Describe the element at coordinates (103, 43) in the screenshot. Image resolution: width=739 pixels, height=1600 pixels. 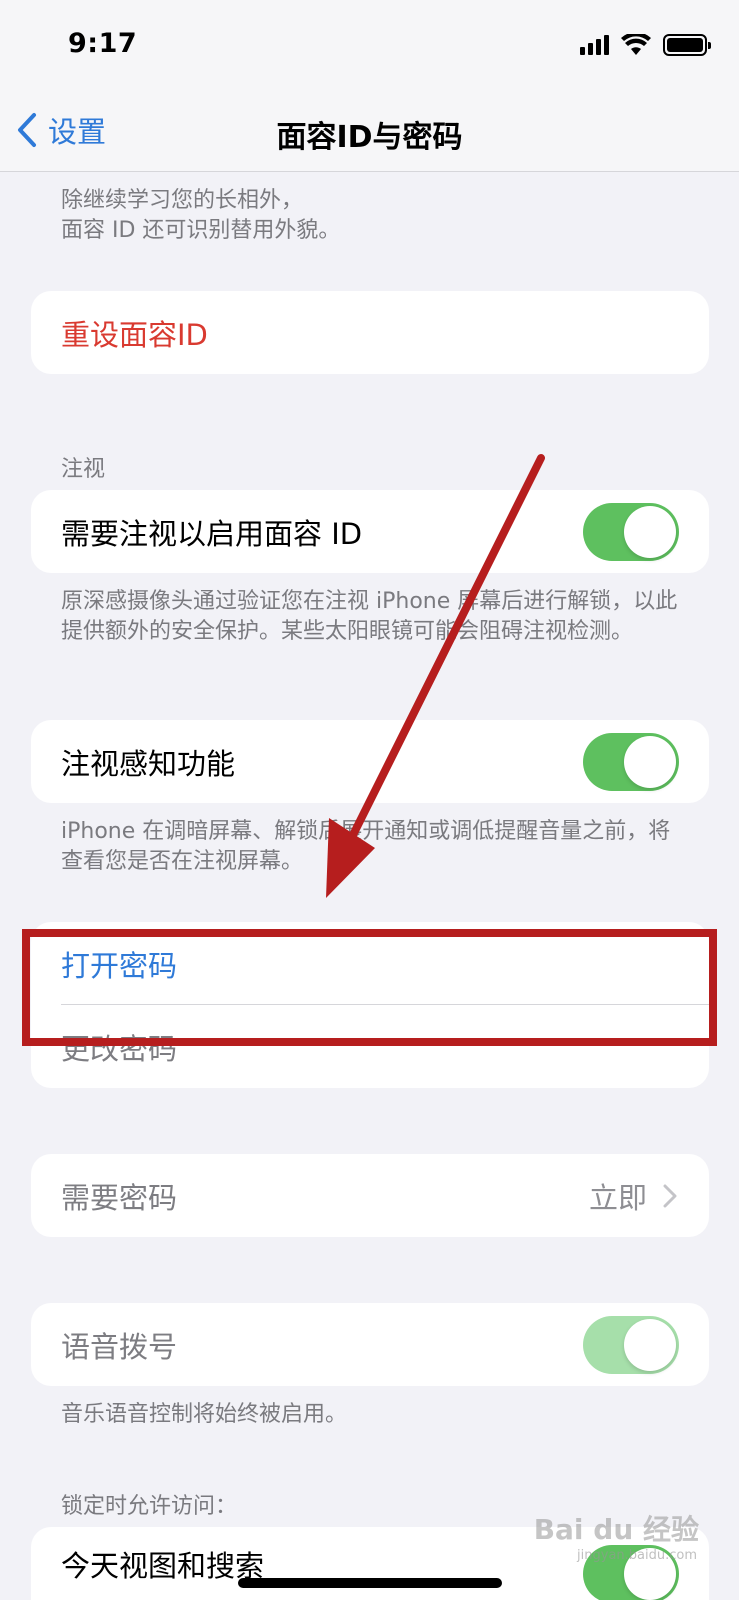
I see `status-time: 9:17` at that location.